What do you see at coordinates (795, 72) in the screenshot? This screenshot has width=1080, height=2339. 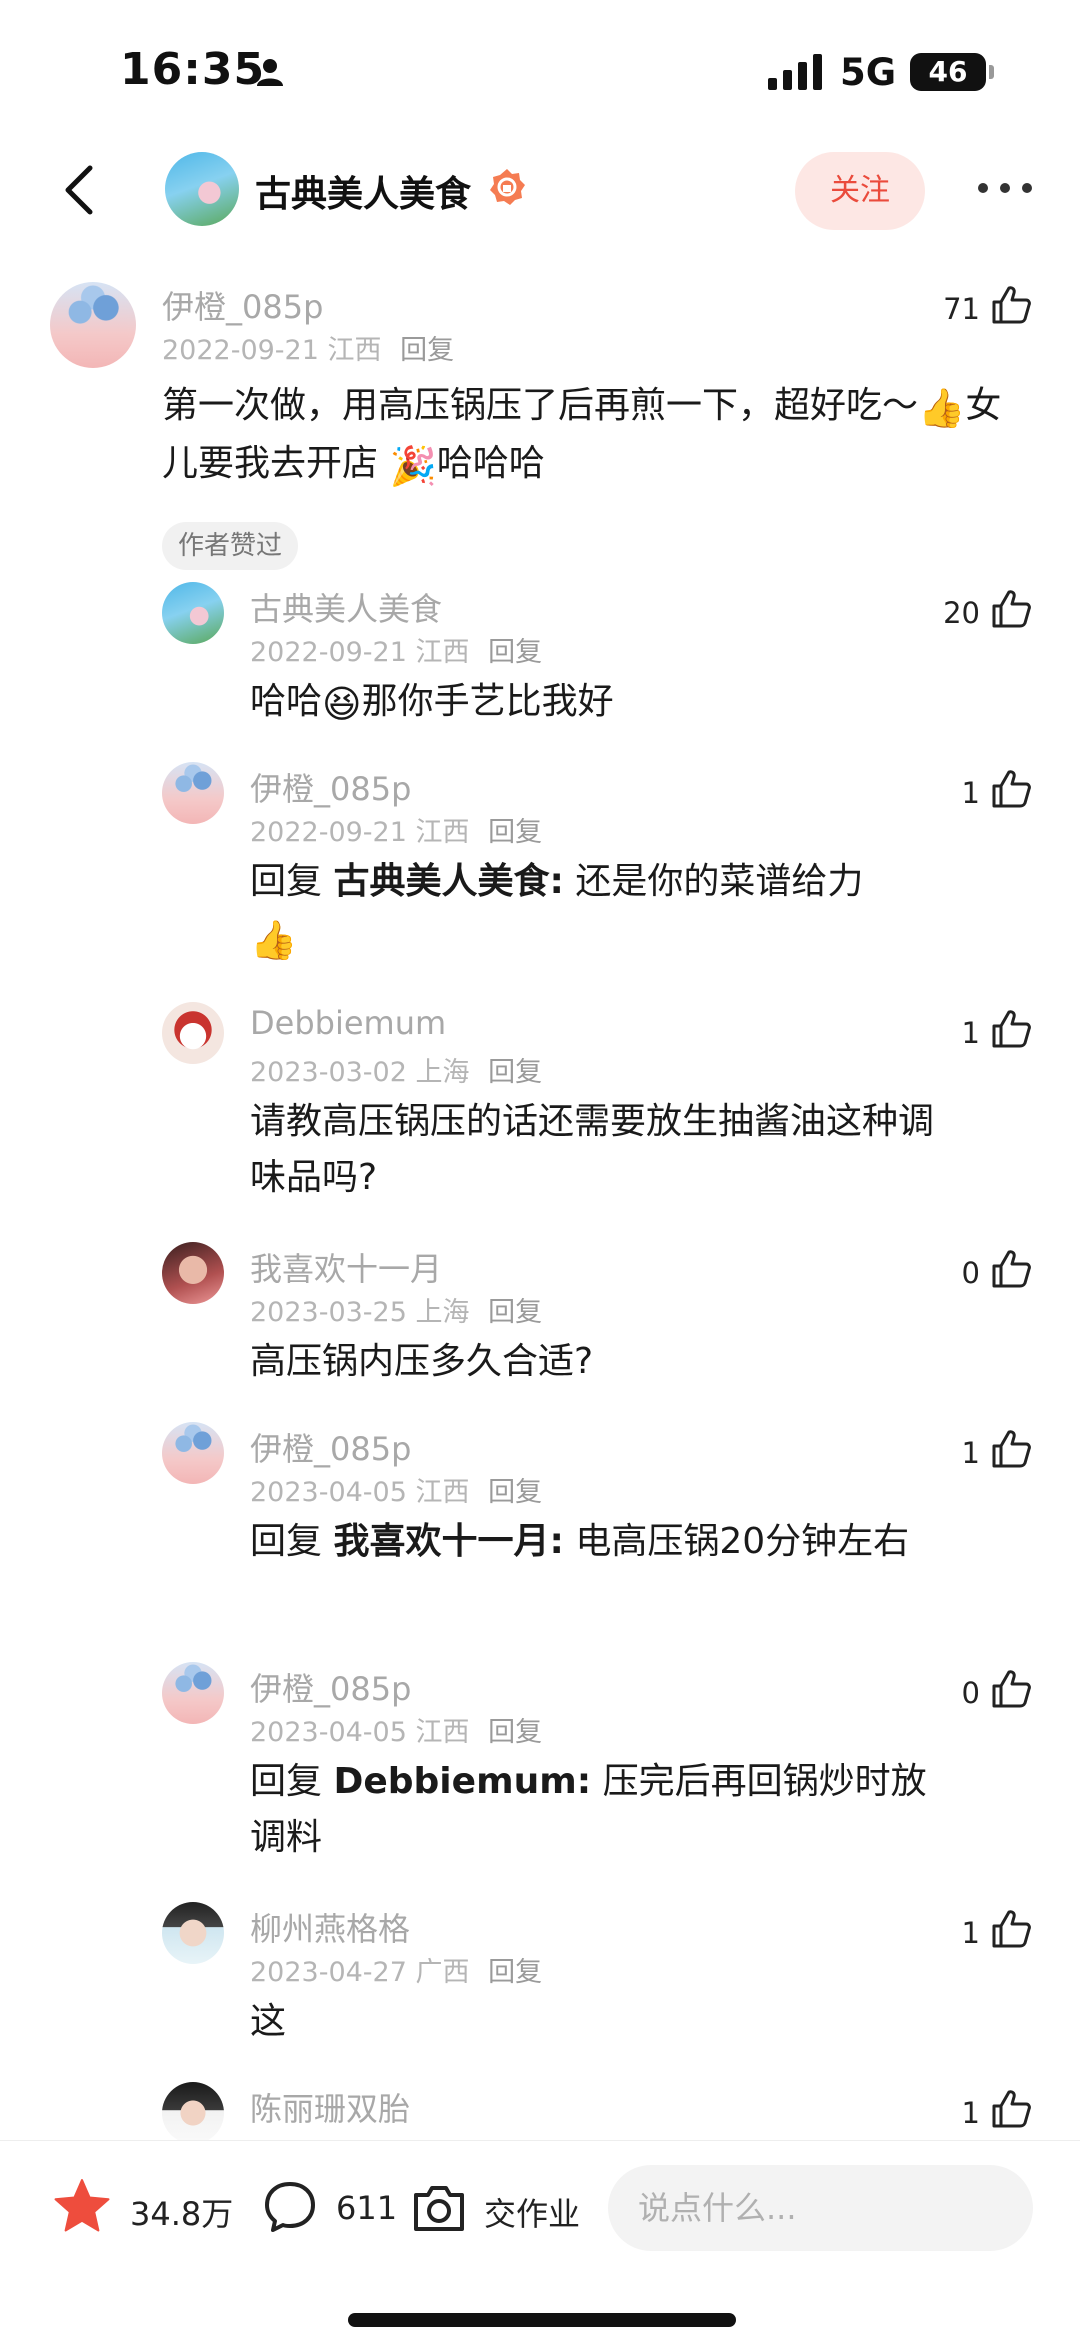 I see `signal-icon` at bounding box center [795, 72].